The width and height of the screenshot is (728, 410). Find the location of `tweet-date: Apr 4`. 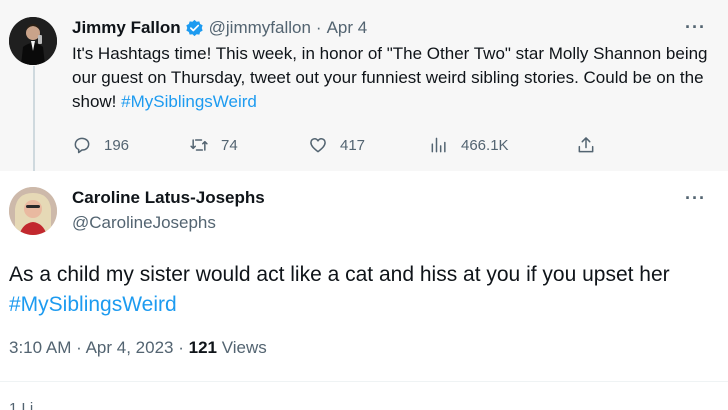

tweet-date: Apr 4 is located at coordinates (347, 28).